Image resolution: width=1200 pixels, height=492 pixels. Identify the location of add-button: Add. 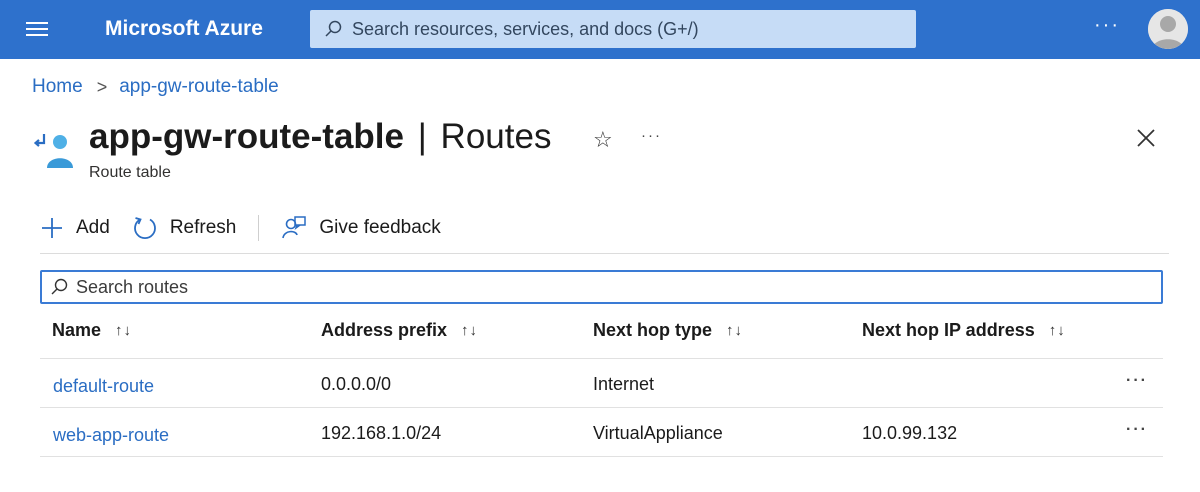
(75, 228).